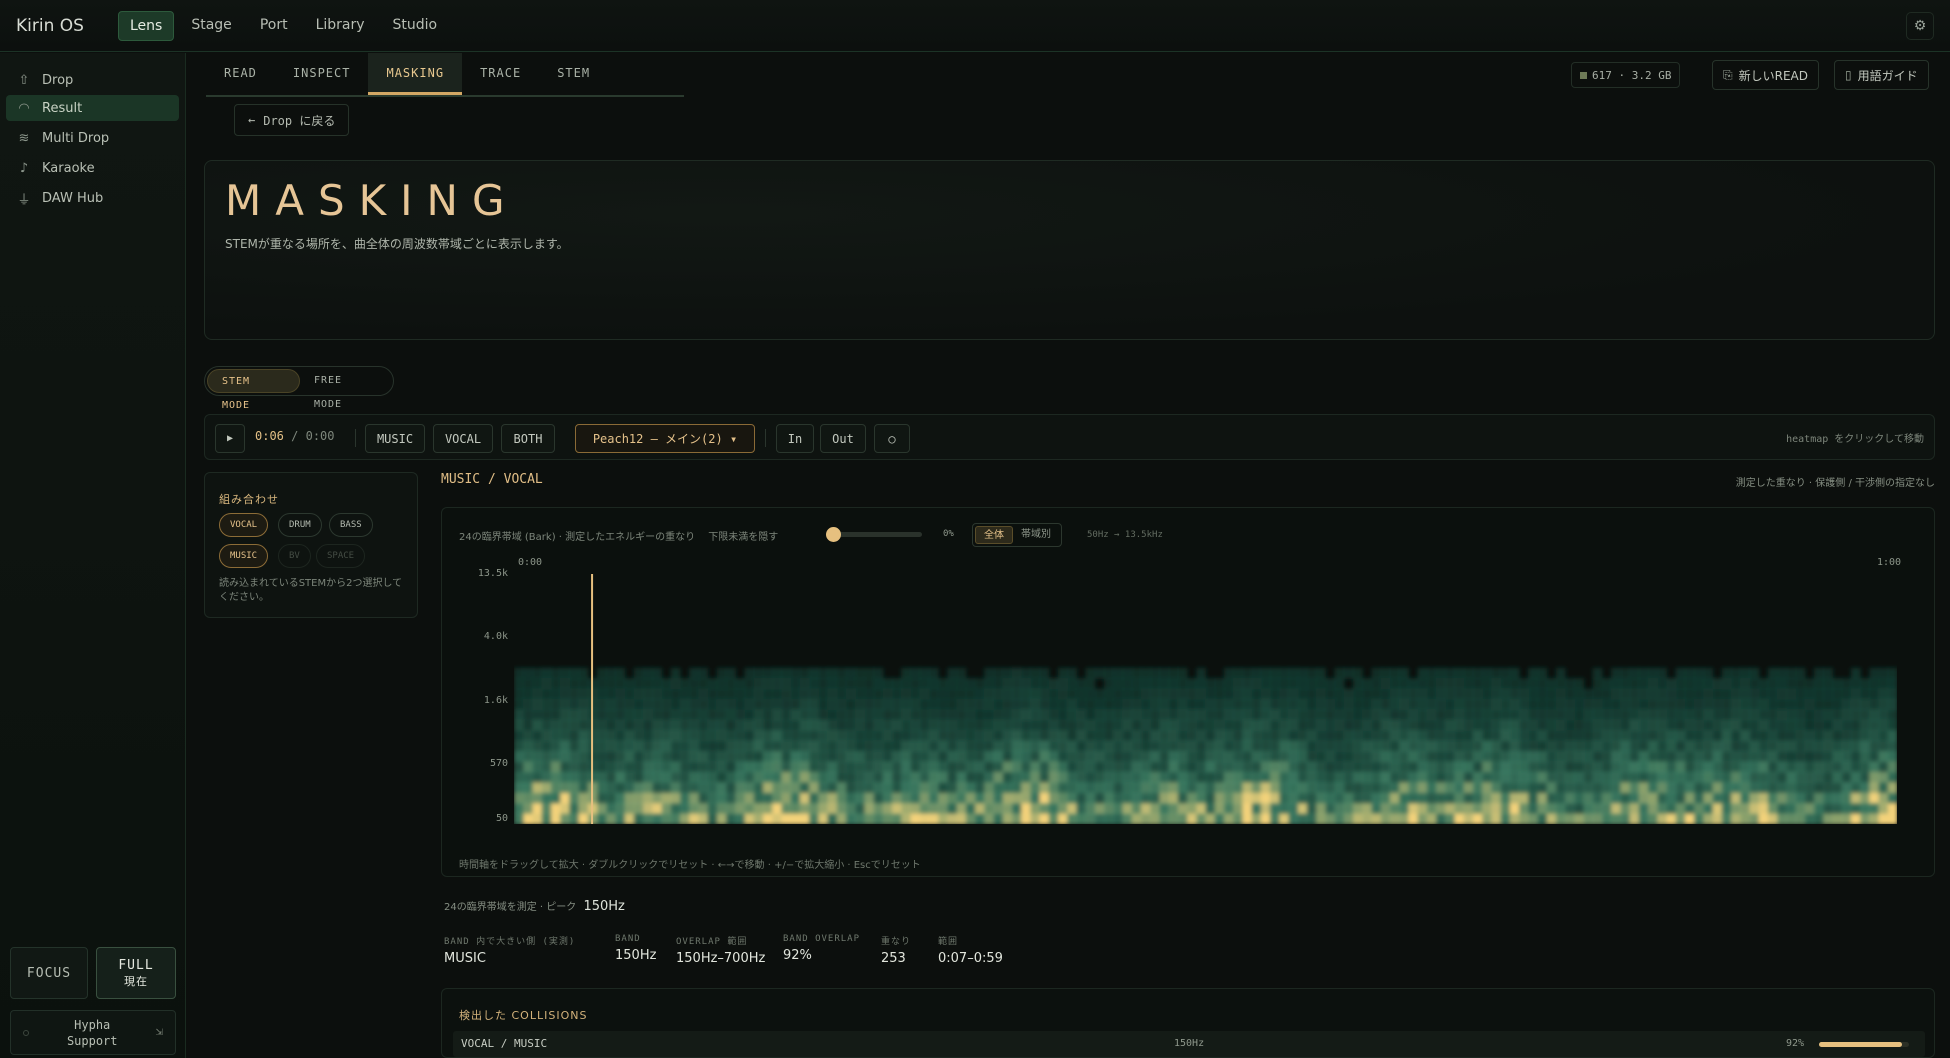 The height and width of the screenshot is (1058, 1950). What do you see at coordinates (1881, 75) in the screenshot?
I see `glossary-button: ▯ 用語ガイド` at bounding box center [1881, 75].